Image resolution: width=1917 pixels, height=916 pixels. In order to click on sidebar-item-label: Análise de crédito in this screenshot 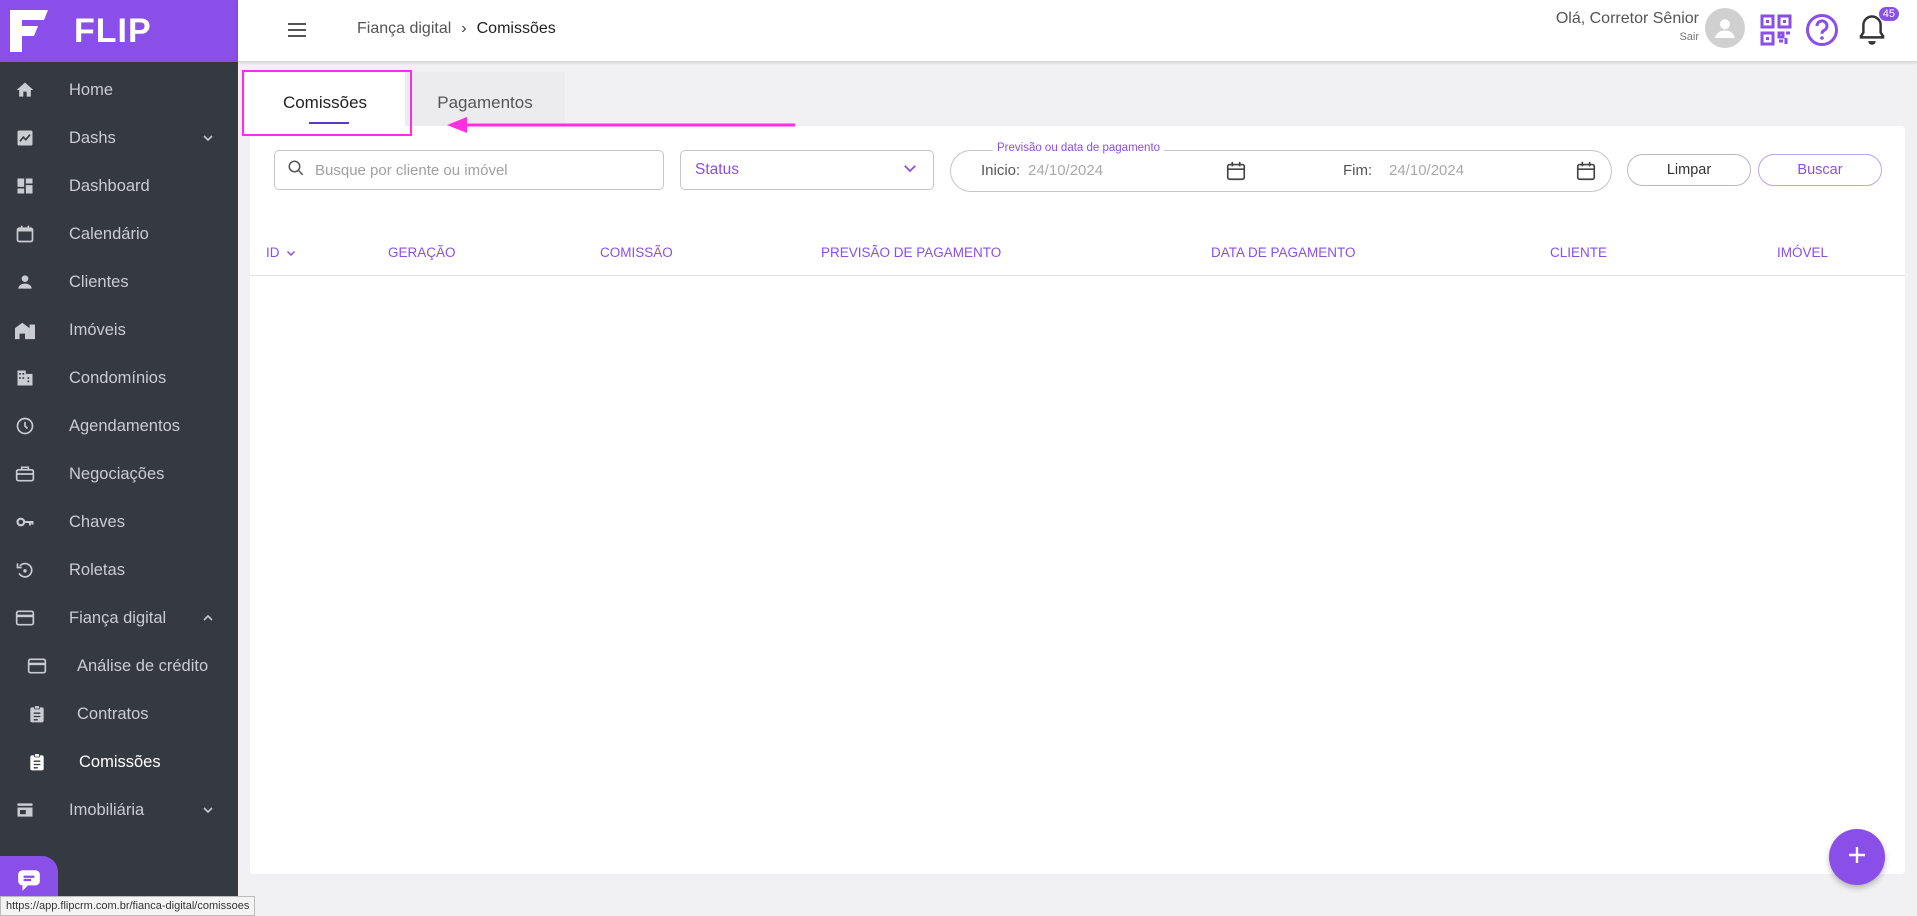, I will do `click(143, 665)`.